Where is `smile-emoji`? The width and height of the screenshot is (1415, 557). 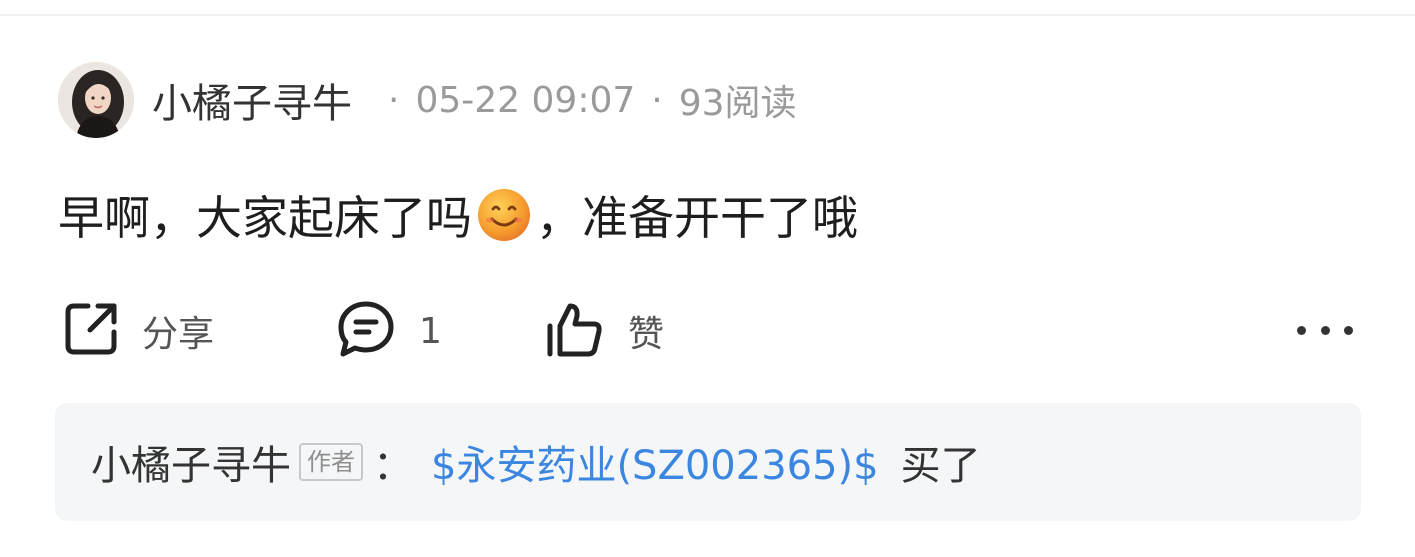
smile-emoji is located at coordinates (504, 215).